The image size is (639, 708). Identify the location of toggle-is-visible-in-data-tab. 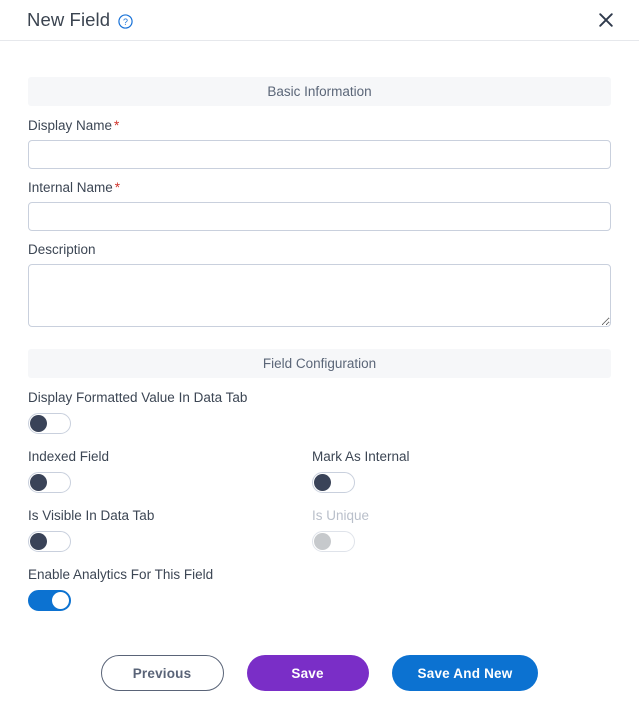
(49, 541).